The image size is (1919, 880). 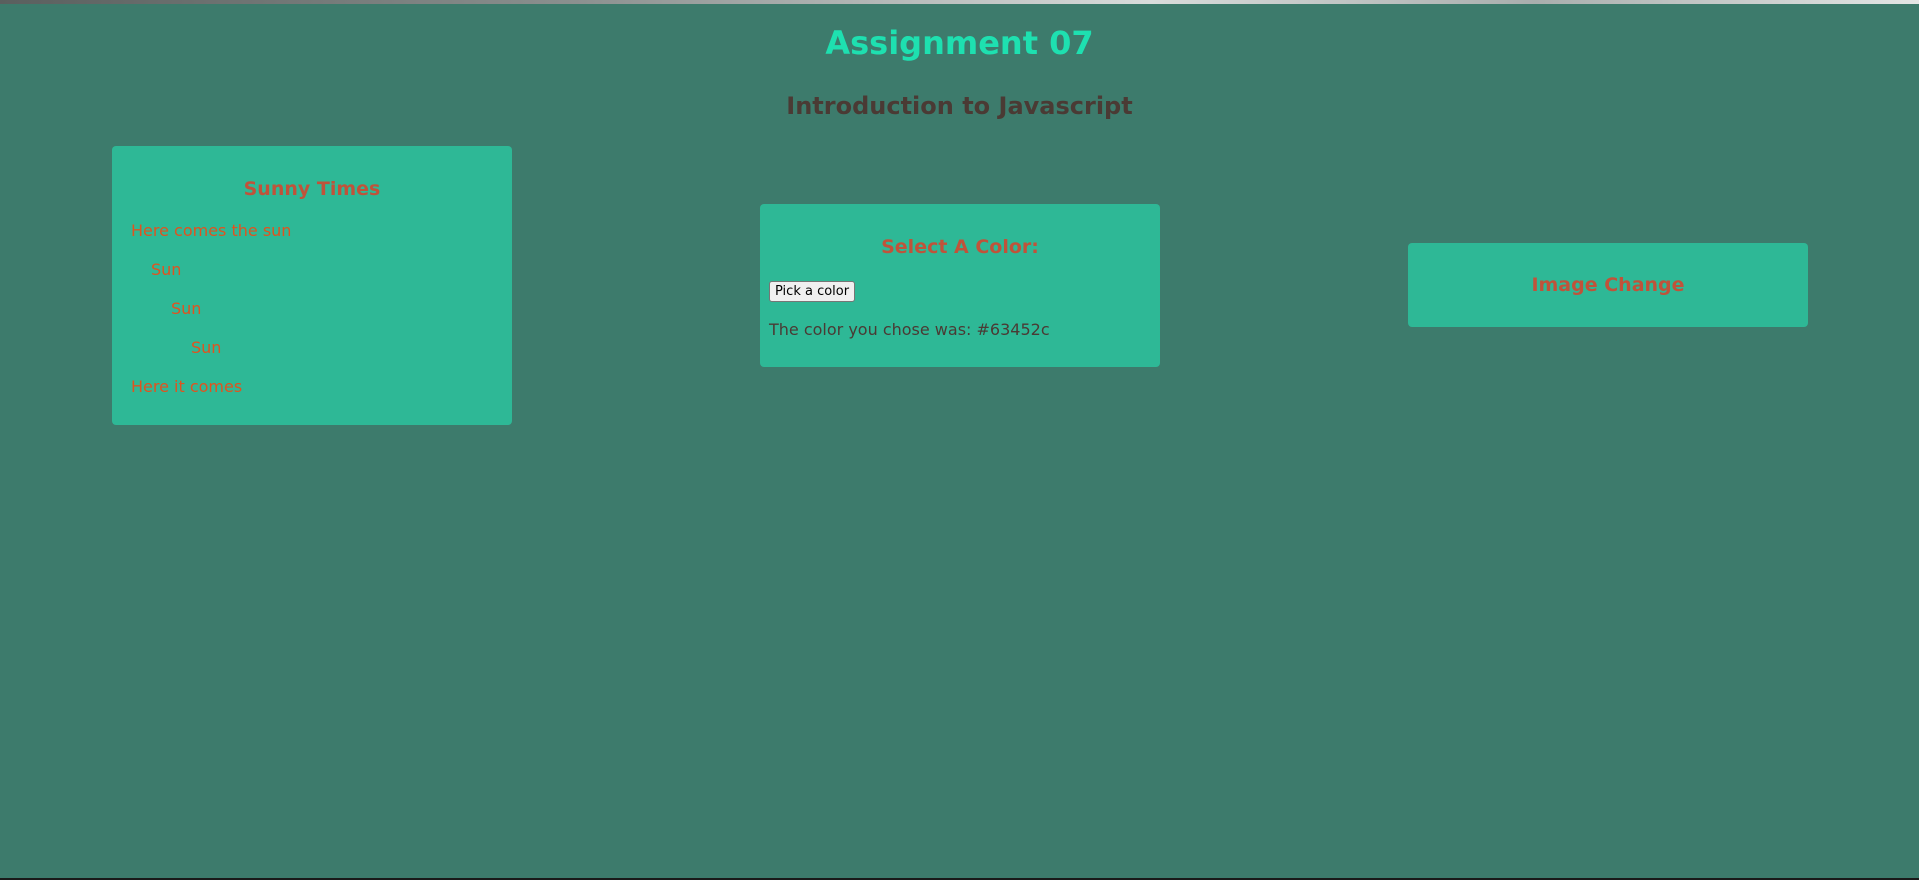 I want to click on image-change-card: Image Change, so click(x=1608, y=285).